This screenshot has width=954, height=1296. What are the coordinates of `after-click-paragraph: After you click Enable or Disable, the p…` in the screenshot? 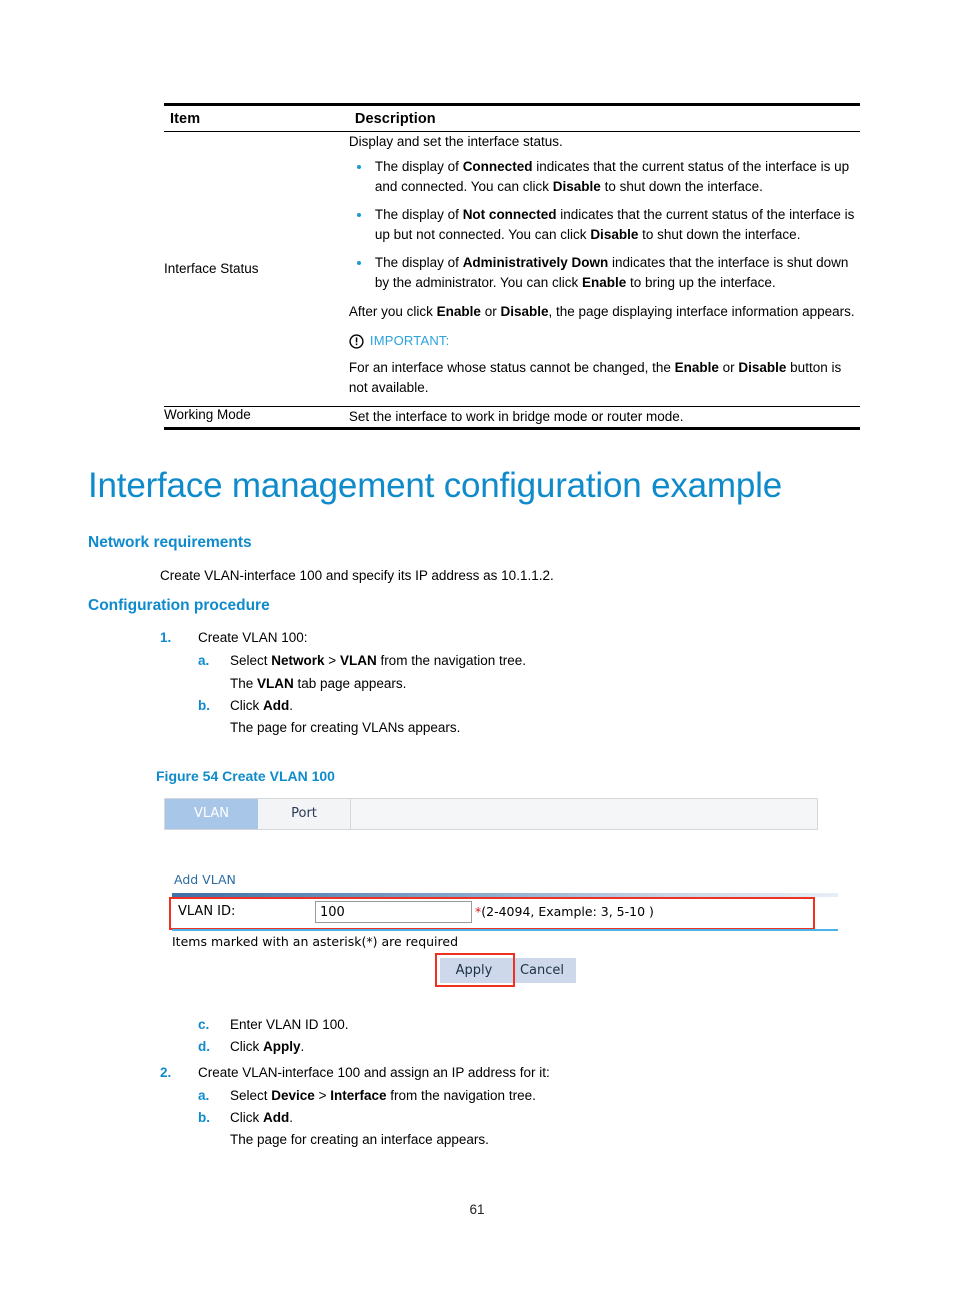 It's located at (604, 312).